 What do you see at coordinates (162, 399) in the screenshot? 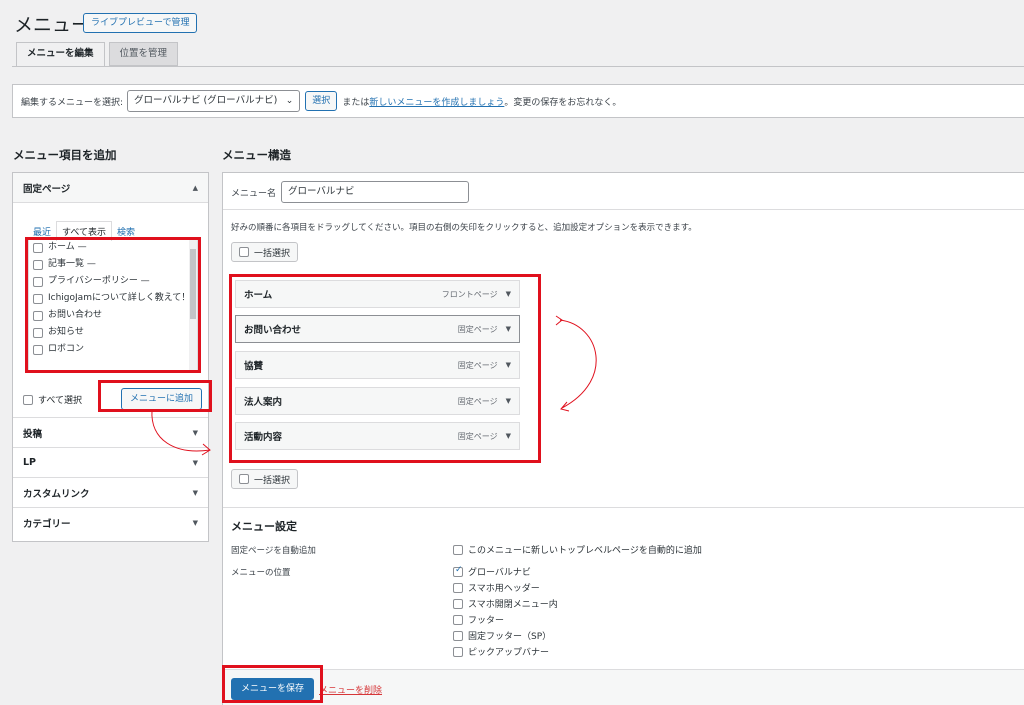
I see `add-to-menu-button: メニューに追加` at bounding box center [162, 399].